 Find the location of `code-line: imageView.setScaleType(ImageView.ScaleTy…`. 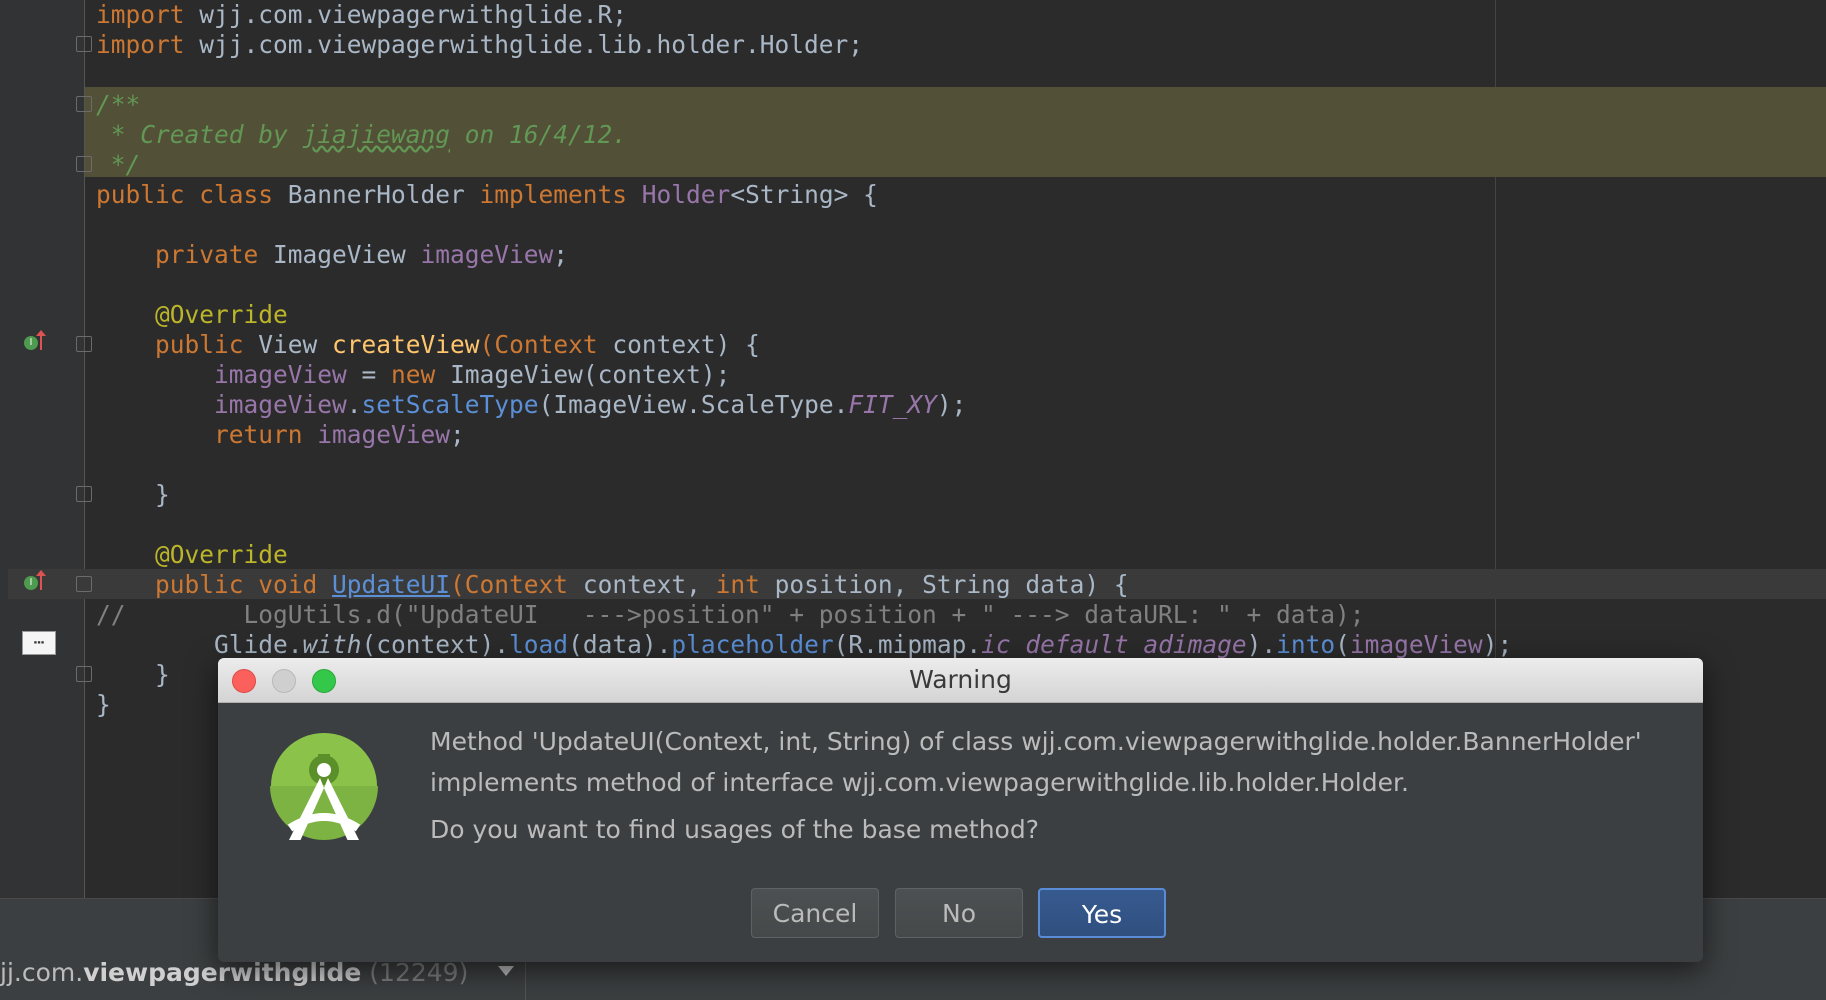

code-line: imageView.setScaleType(ImageView.ScaleTy… is located at coordinates (531, 405).